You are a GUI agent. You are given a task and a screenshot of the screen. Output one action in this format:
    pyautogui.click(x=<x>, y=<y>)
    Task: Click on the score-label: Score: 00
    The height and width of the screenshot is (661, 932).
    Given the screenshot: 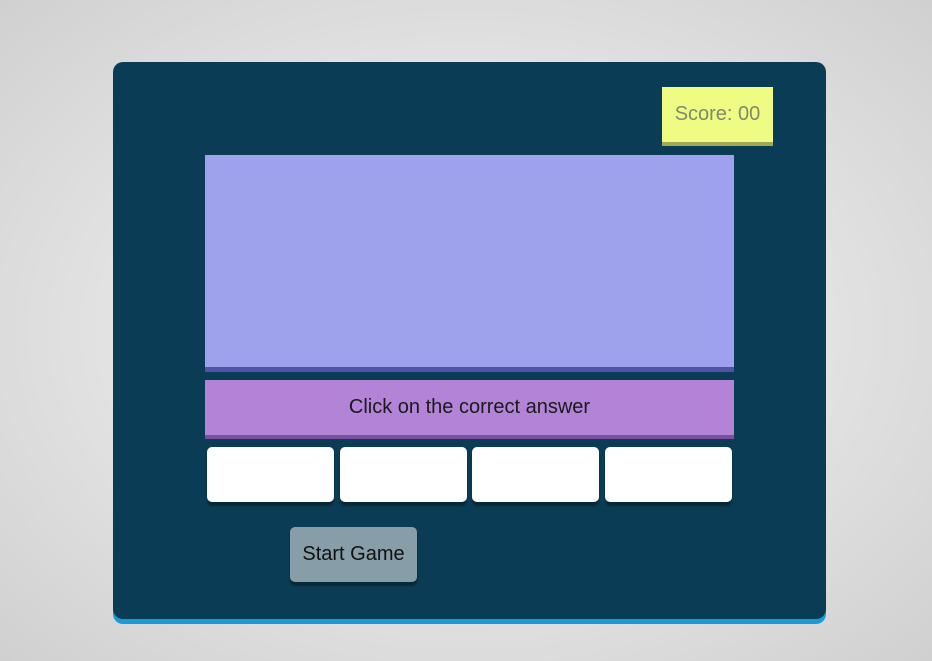 What is the action you would take?
    pyautogui.click(x=717, y=114)
    